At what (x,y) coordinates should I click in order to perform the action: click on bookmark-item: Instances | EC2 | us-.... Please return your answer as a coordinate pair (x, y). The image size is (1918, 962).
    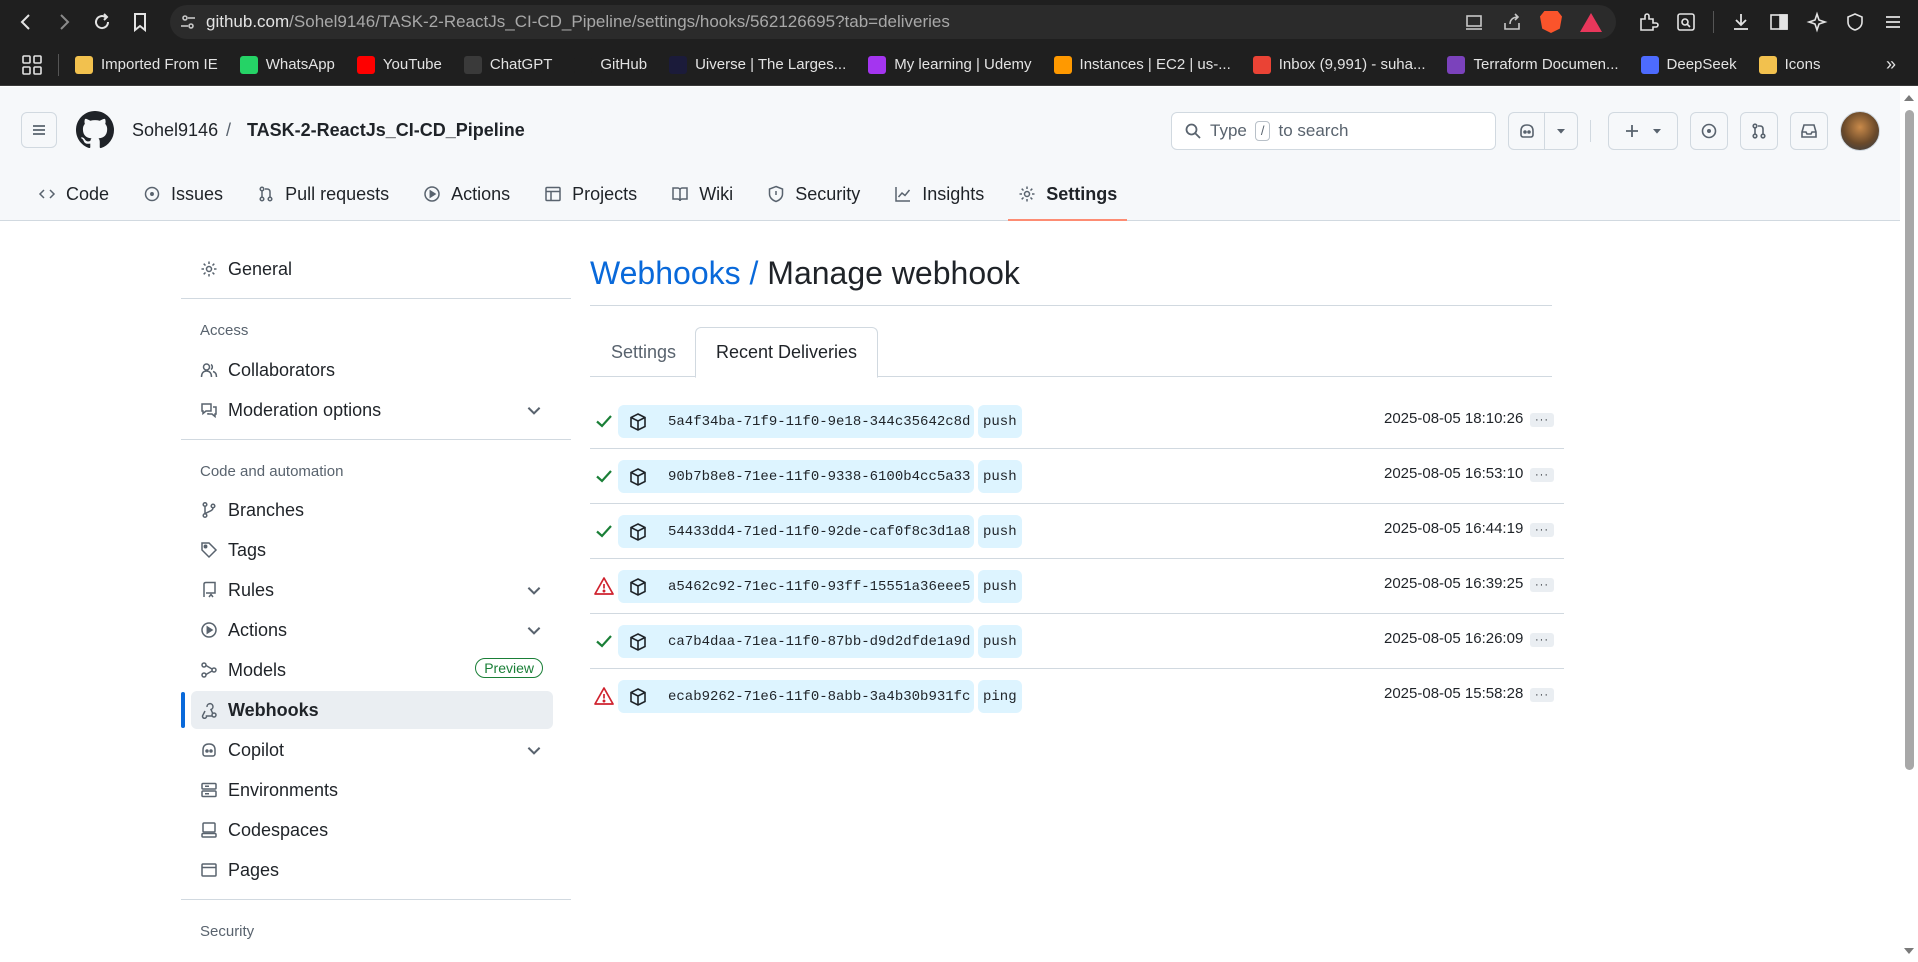
    Looking at the image, I should click on (1142, 64).